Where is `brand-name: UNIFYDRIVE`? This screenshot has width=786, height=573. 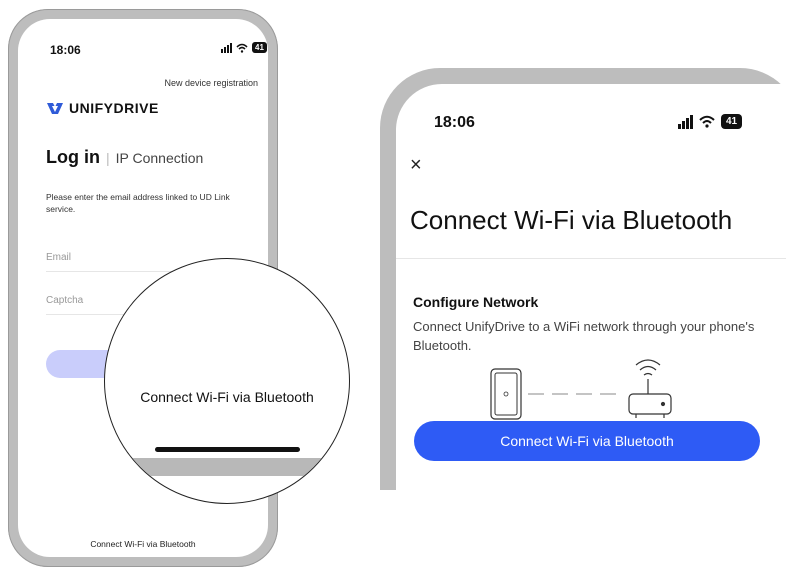 brand-name: UNIFYDRIVE is located at coordinates (114, 108).